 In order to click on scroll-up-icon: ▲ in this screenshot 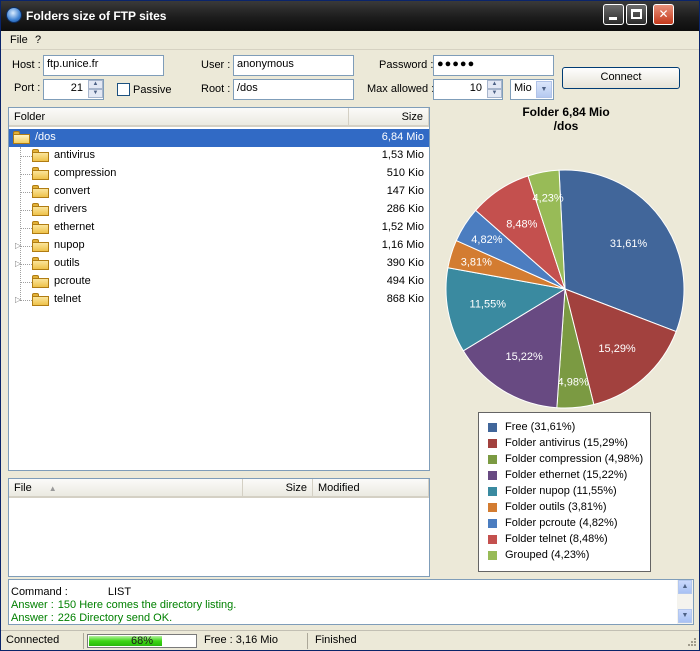, I will do `click(685, 587)`.